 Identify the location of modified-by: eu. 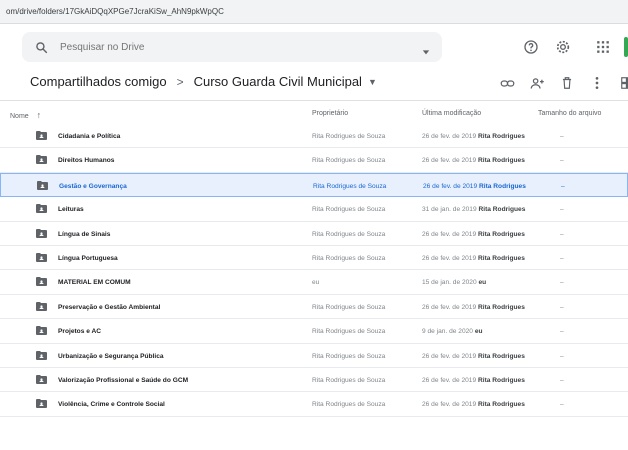
(478, 332).